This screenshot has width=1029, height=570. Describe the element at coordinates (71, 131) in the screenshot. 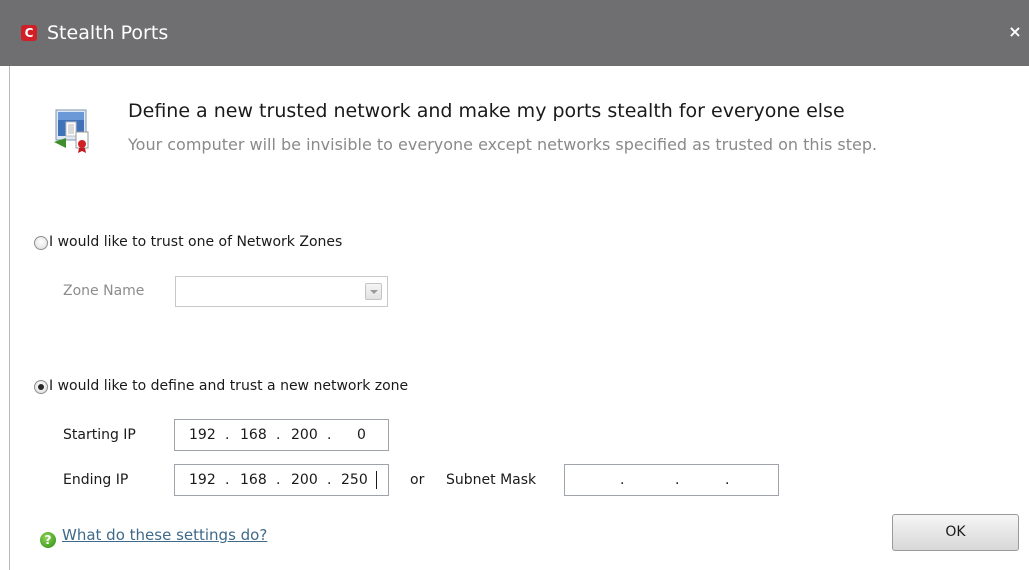

I see `network-shield-icon` at that location.